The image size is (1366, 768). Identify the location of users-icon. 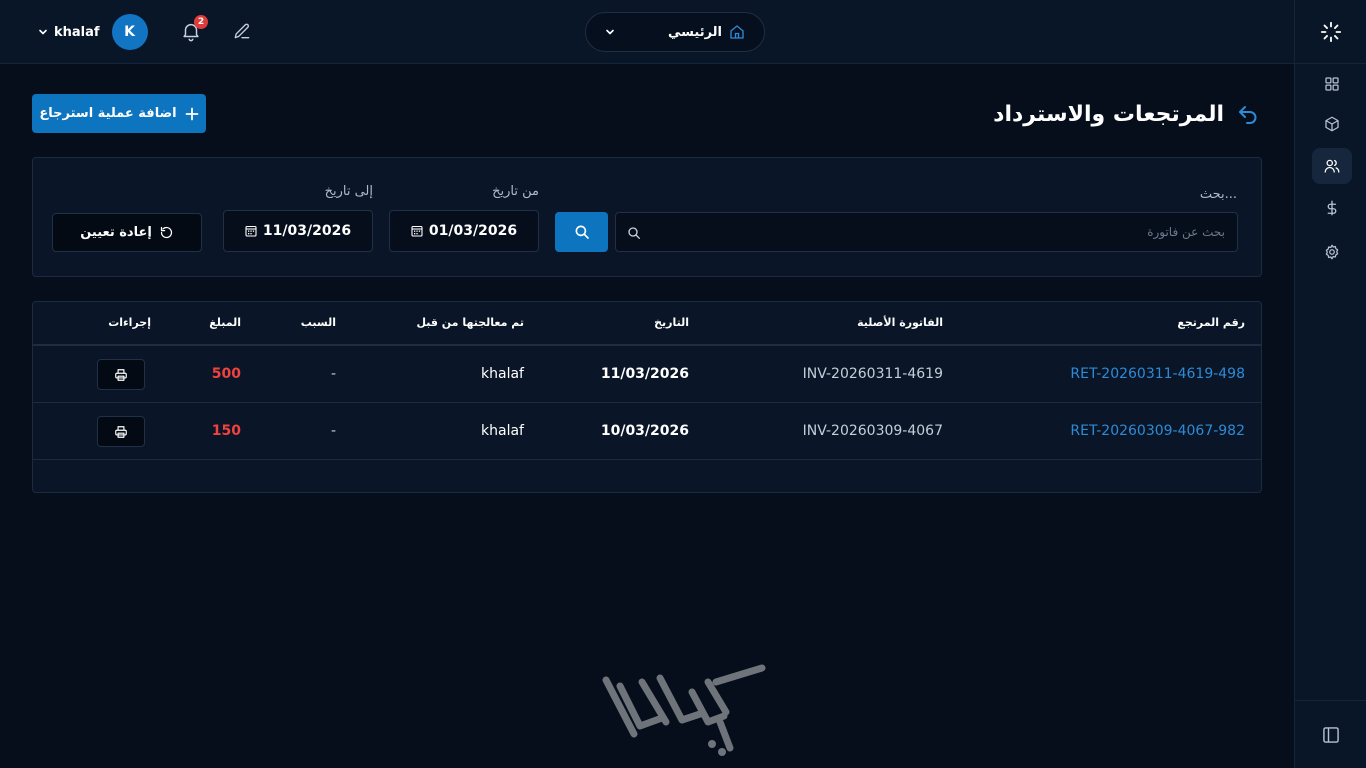
(1332, 166).